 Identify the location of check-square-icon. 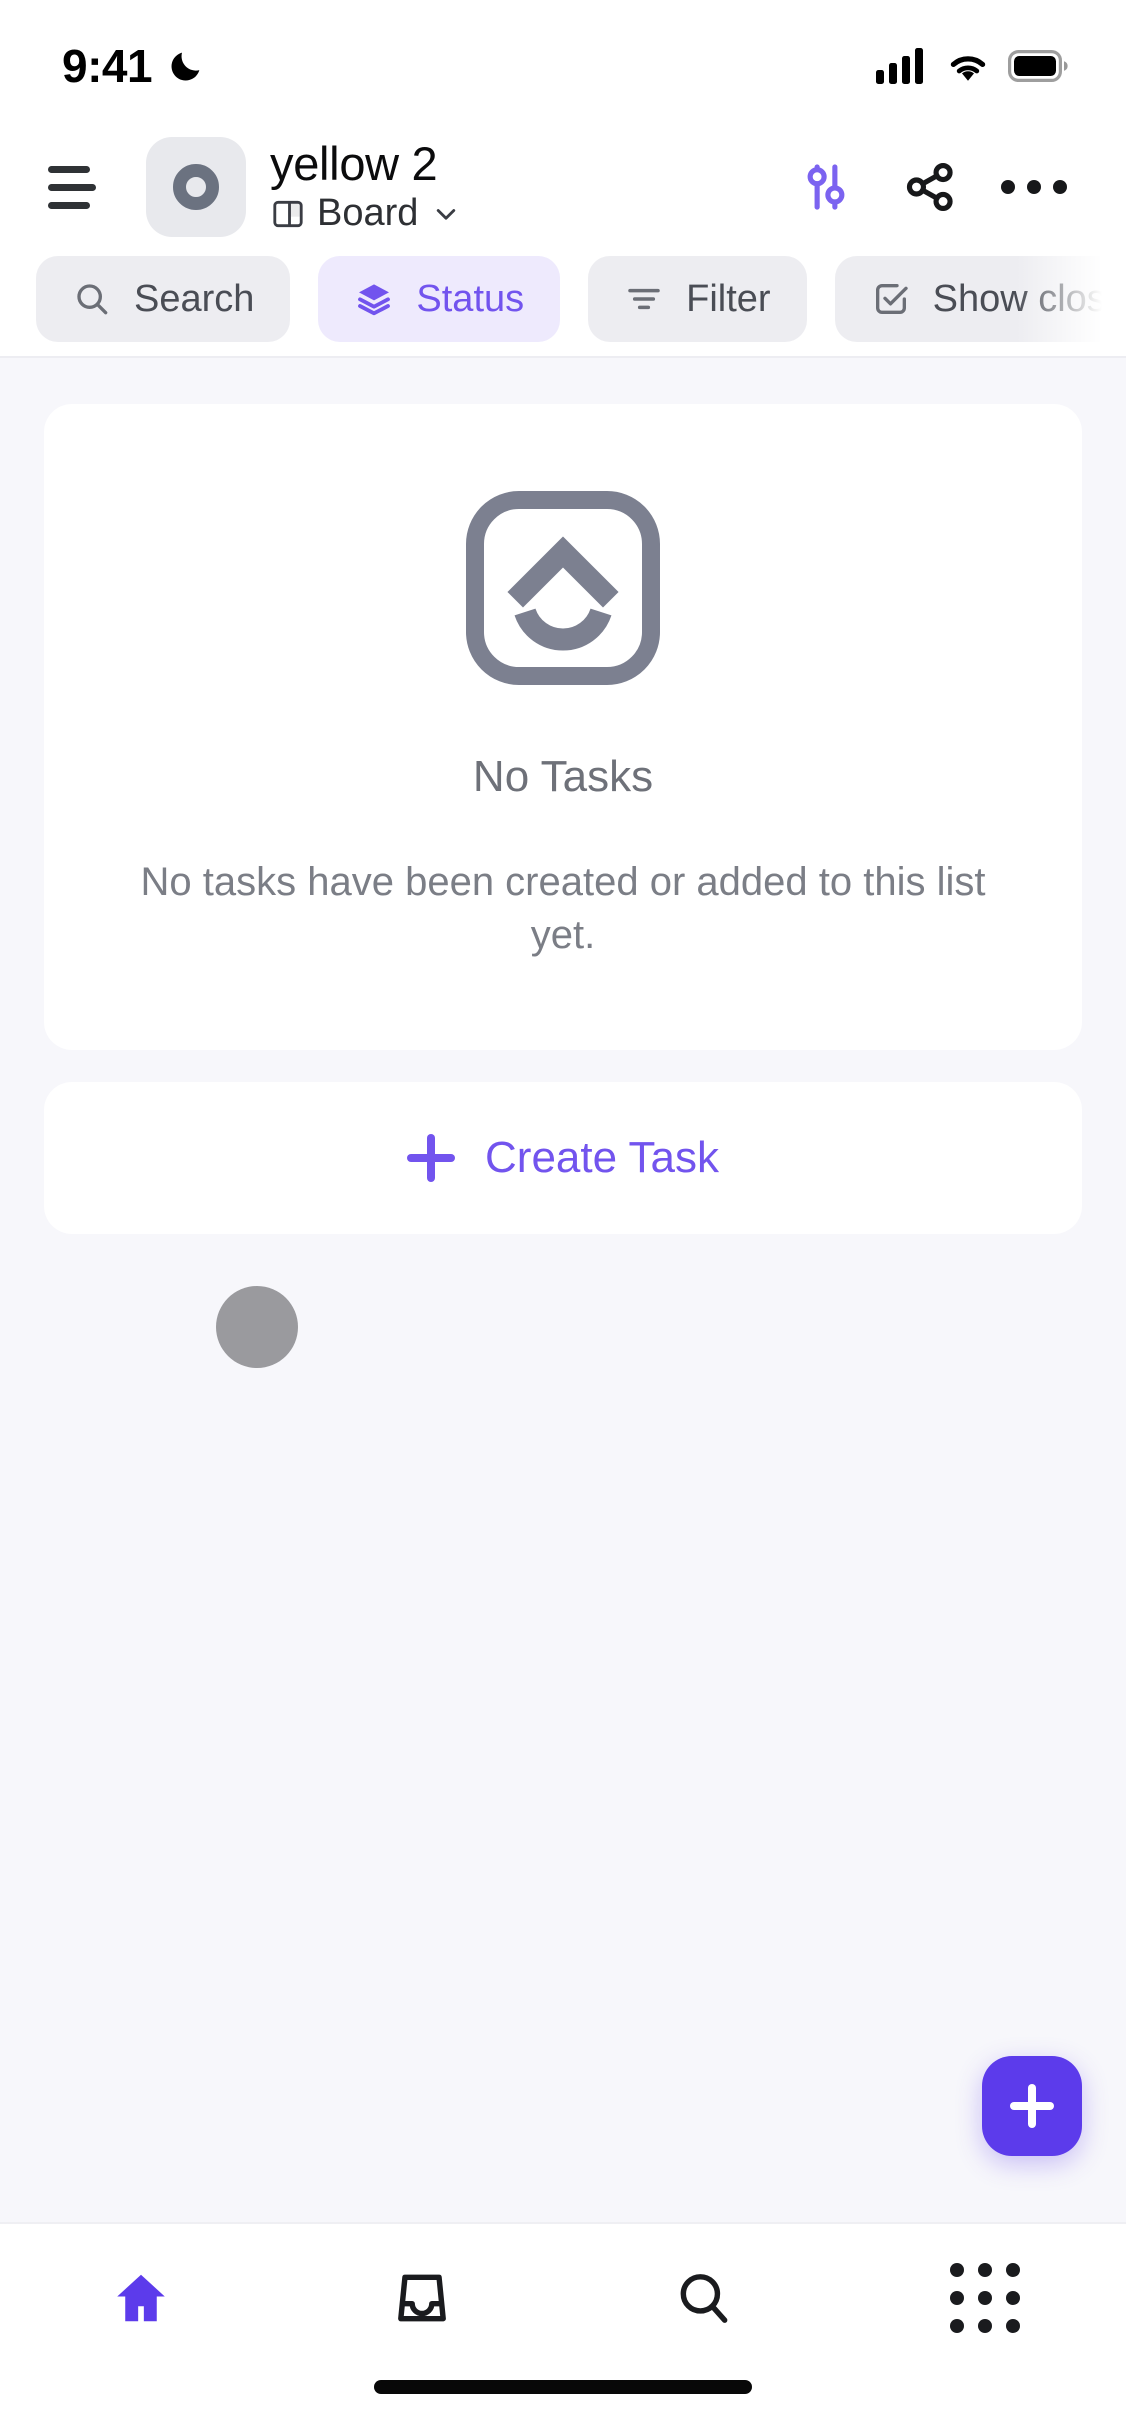
(891, 299).